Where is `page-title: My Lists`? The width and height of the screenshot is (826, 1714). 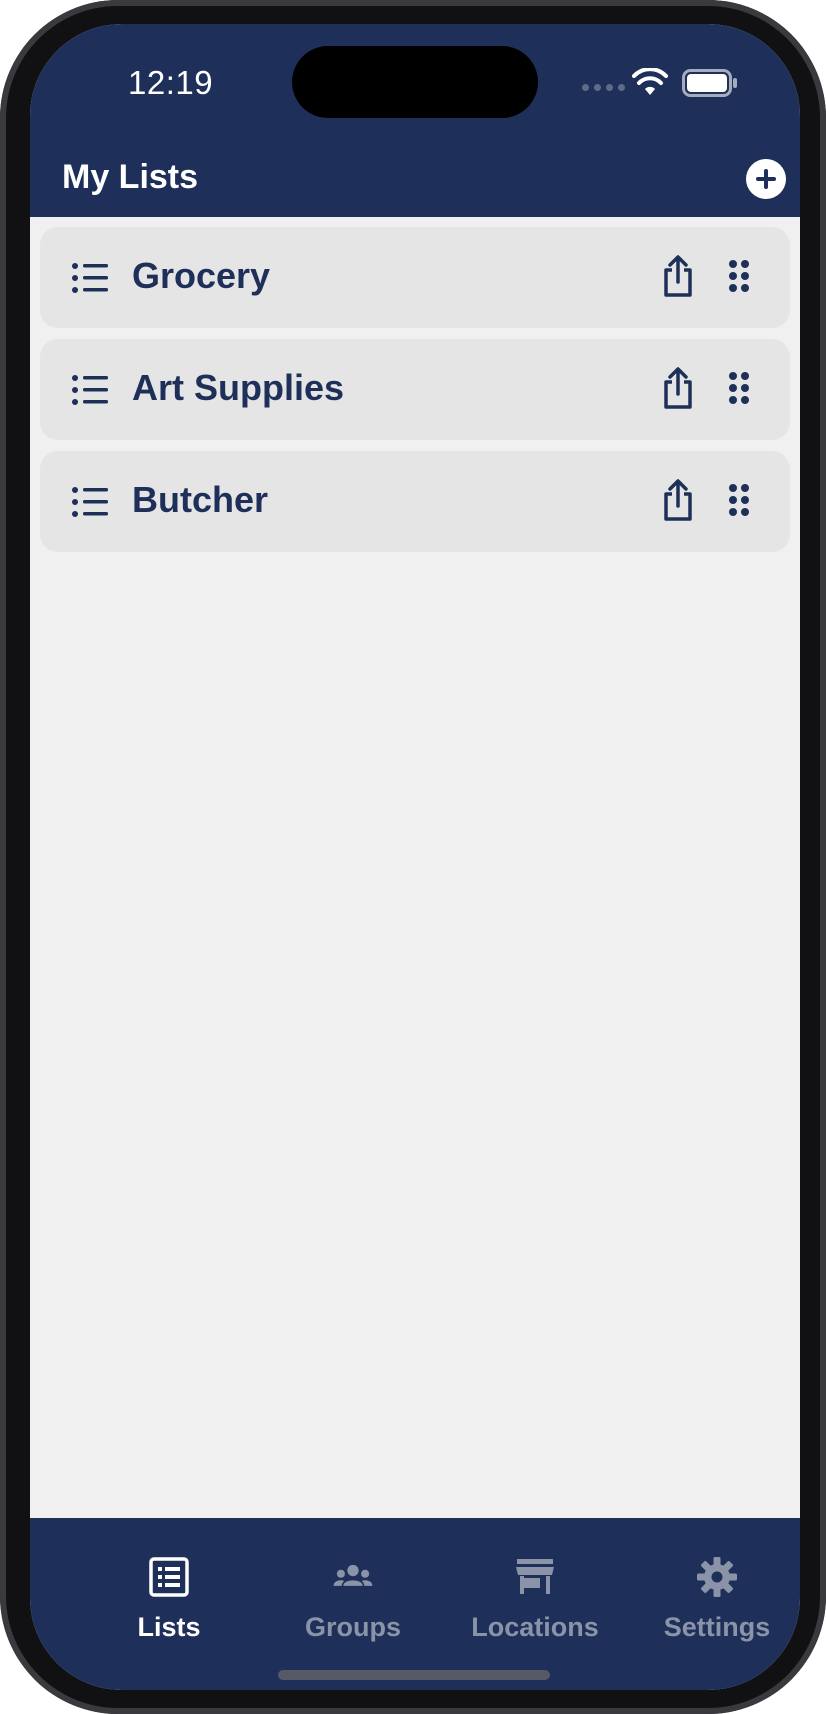
page-title: My Lists is located at coordinates (130, 177).